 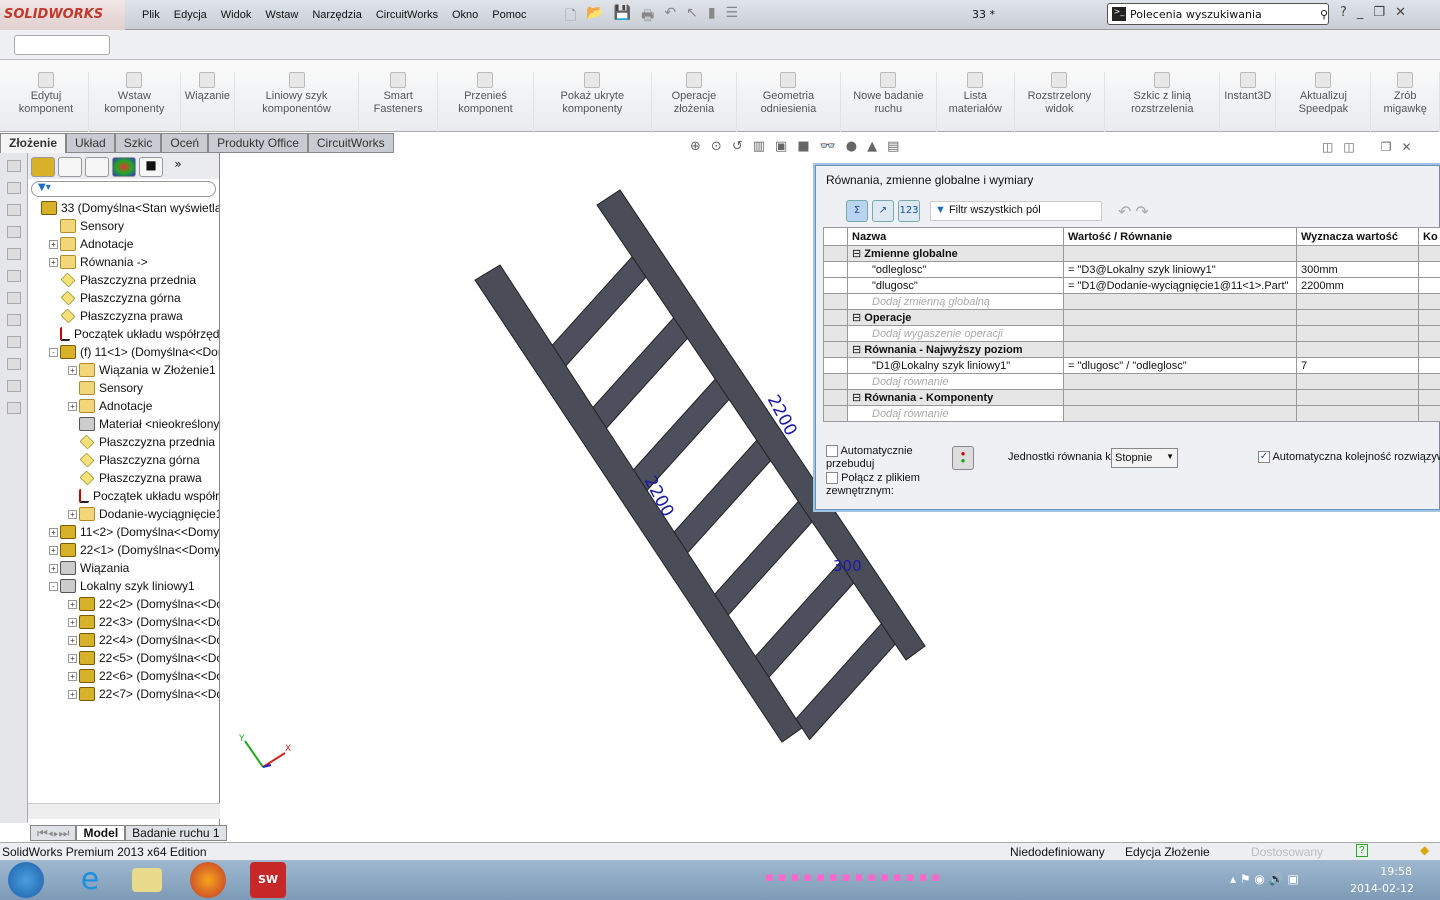 What do you see at coordinates (955, 317) in the screenshot?
I see `cell-name: ⊟ Operacje` at bounding box center [955, 317].